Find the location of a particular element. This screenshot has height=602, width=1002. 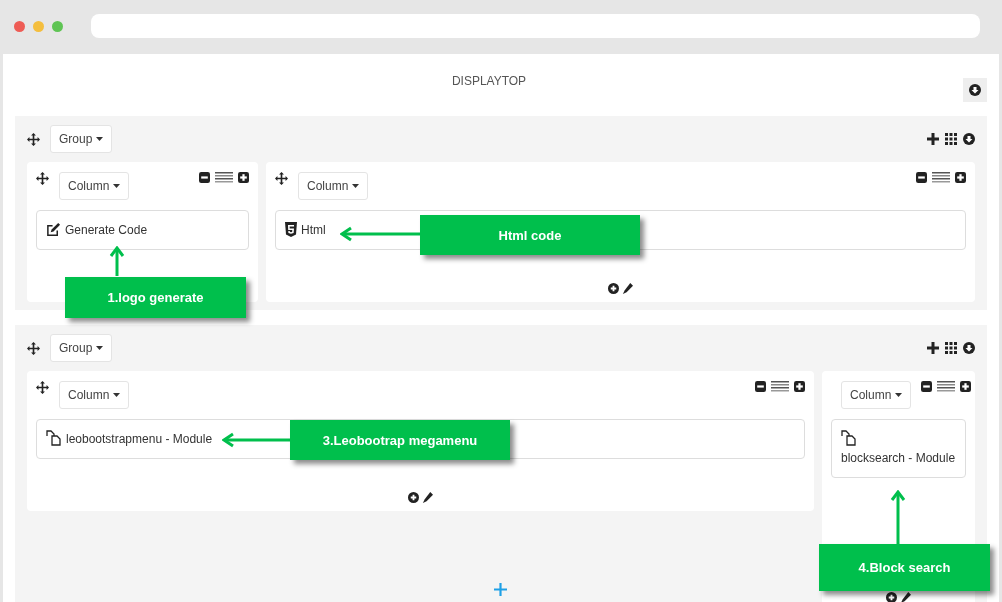

module-item: Generate Code is located at coordinates (142, 230).